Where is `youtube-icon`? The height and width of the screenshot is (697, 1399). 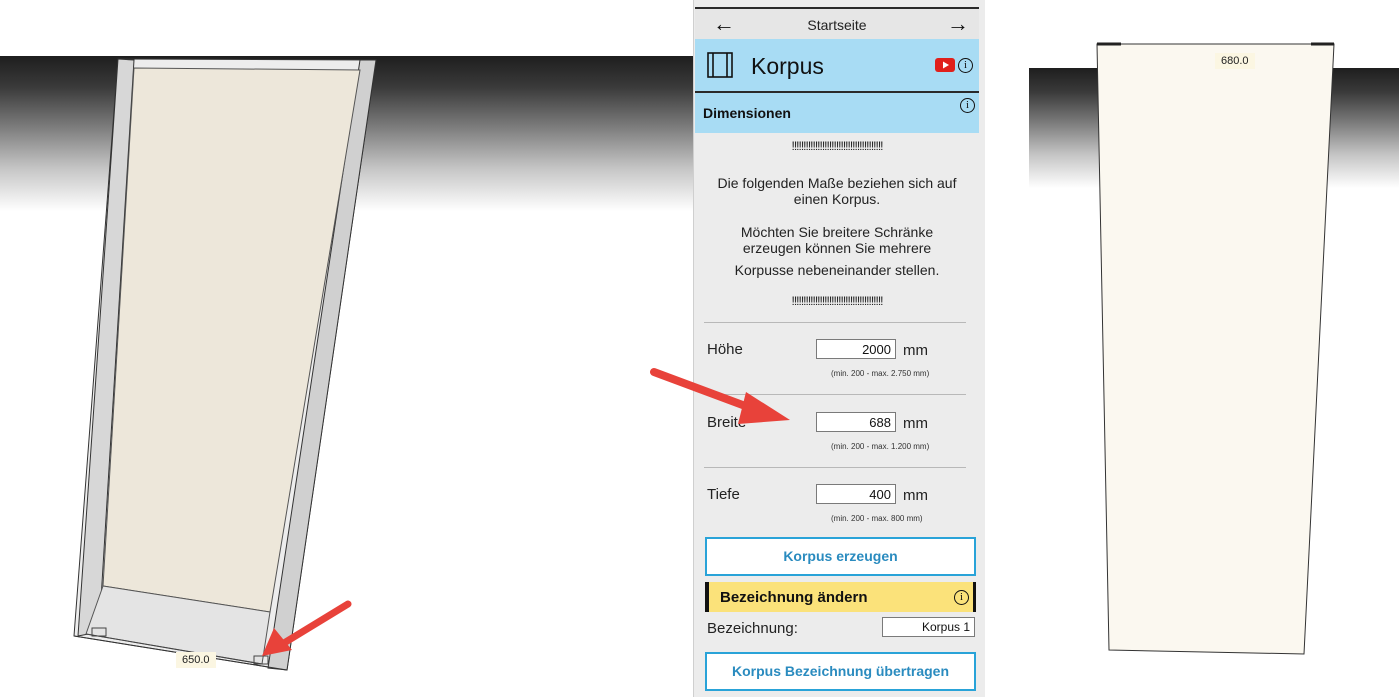 youtube-icon is located at coordinates (945, 65).